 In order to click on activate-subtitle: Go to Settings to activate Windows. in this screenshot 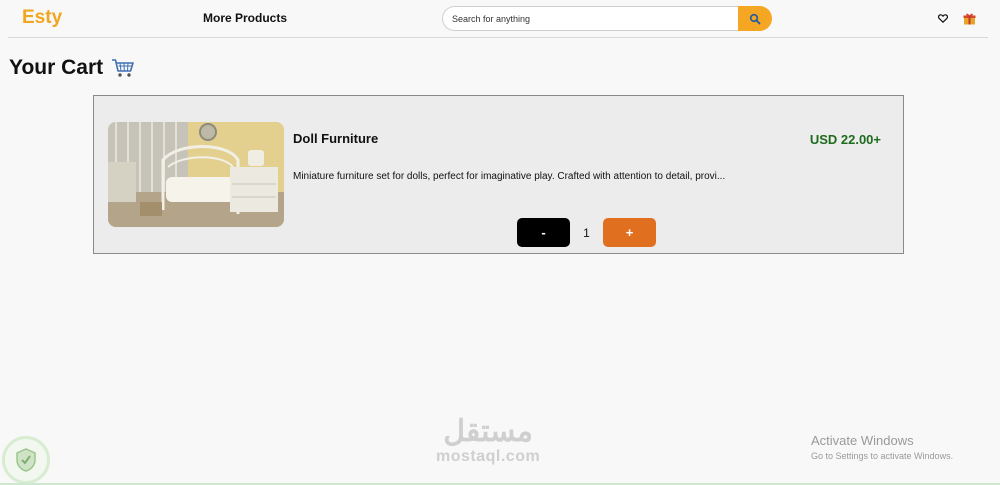, I will do `click(882, 456)`.